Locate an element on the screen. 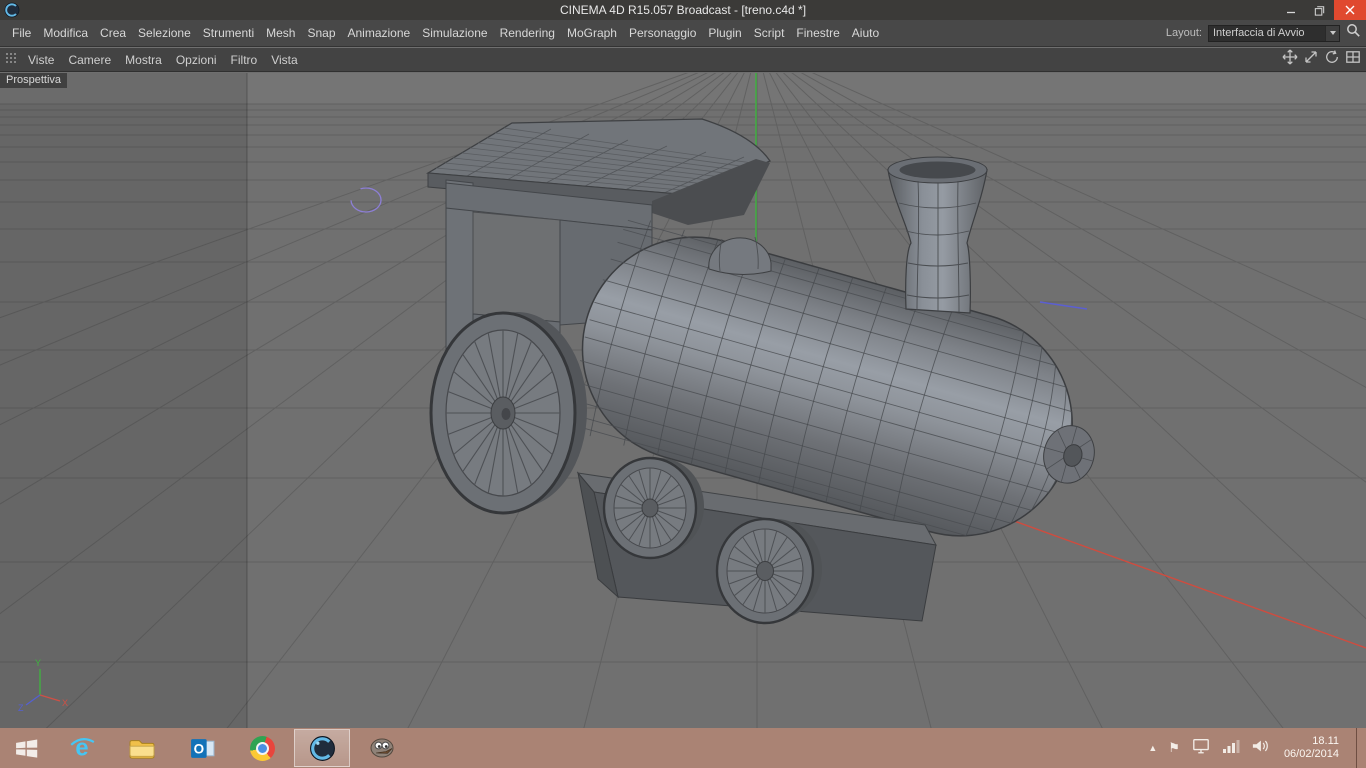  vmenu-opzioni: Opzioni is located at coordinates (196, 60).